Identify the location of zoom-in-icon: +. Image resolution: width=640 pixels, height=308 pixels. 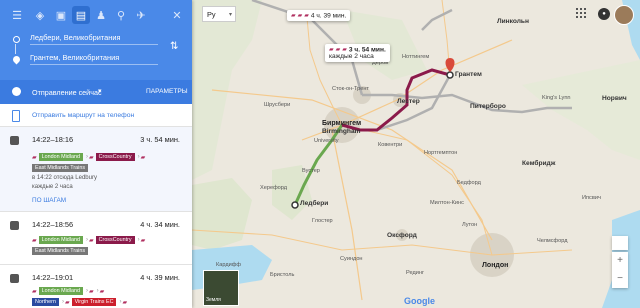
(620, 261).